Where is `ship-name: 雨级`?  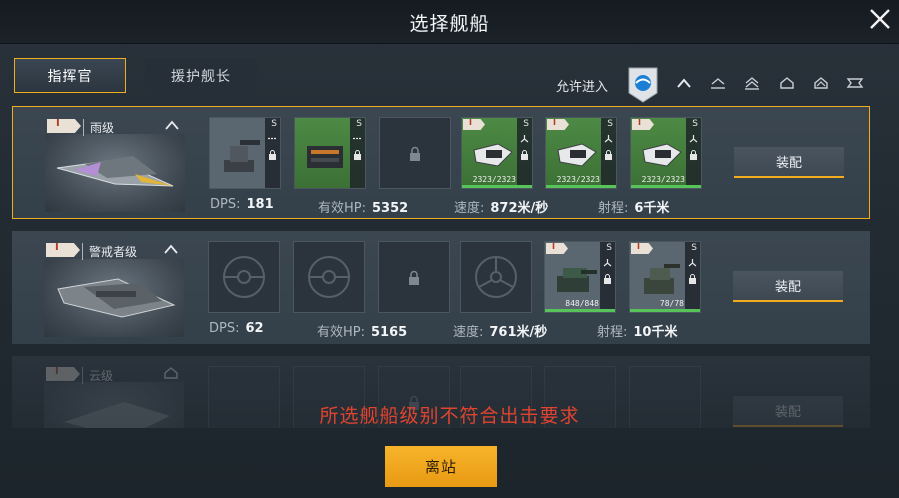
ship-name: 雨级 is located at coordinates (98, 127).